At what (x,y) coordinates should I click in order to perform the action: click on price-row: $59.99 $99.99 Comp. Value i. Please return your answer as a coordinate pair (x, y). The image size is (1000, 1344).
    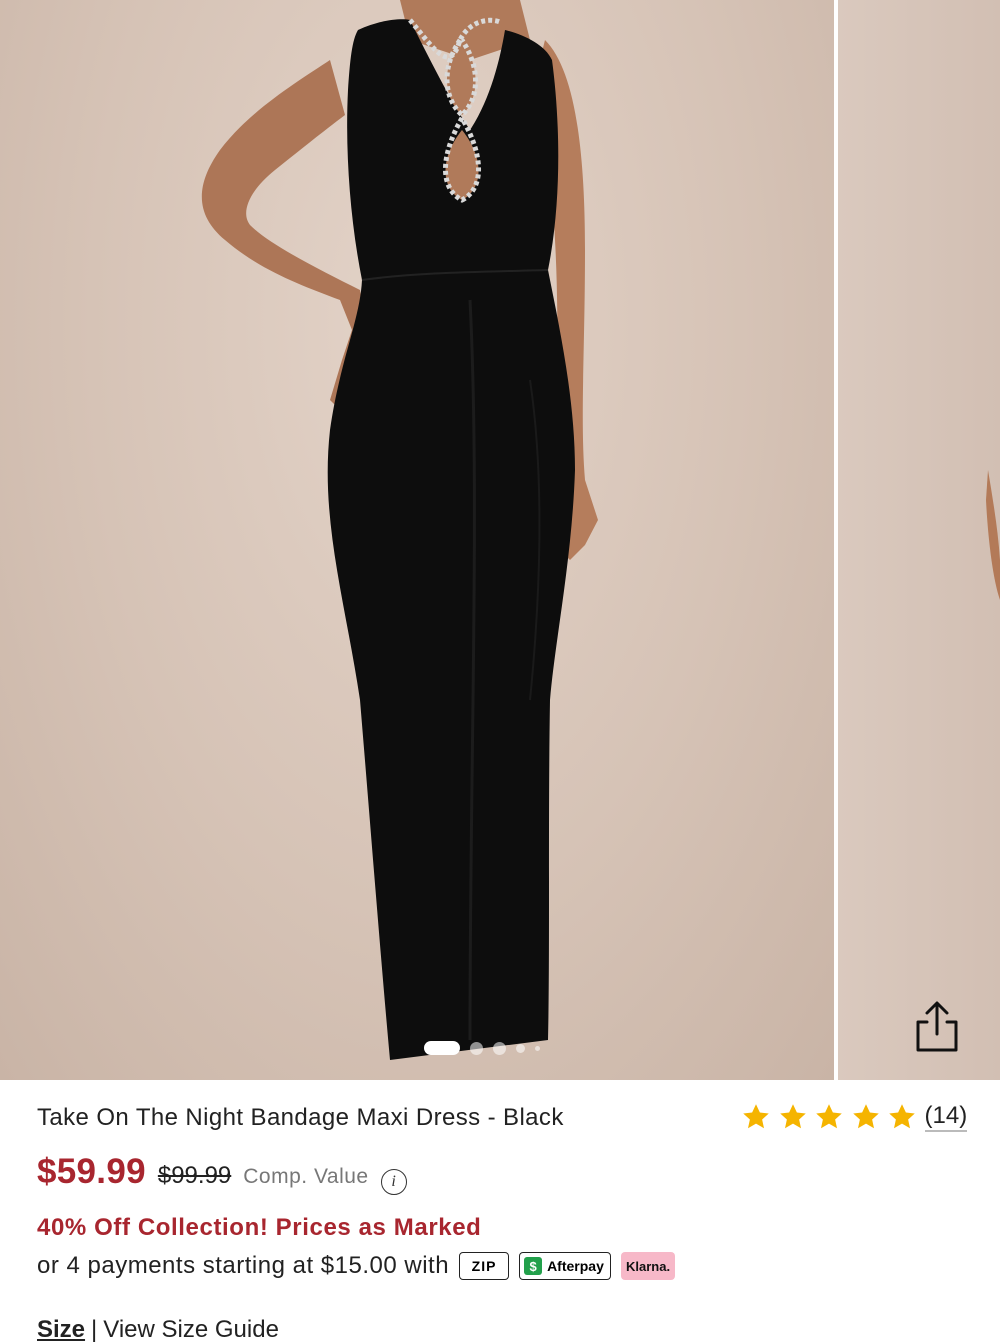
    Looking at the image, I should click on (222, 1173).